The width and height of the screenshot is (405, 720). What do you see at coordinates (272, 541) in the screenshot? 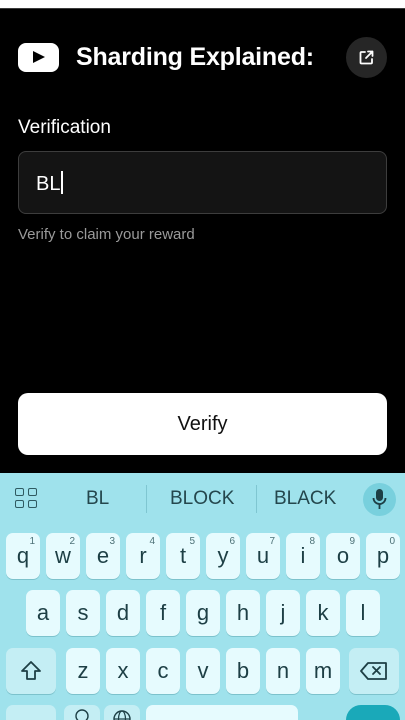
I see `key-hint: 7` at bounding box center [272, 541].